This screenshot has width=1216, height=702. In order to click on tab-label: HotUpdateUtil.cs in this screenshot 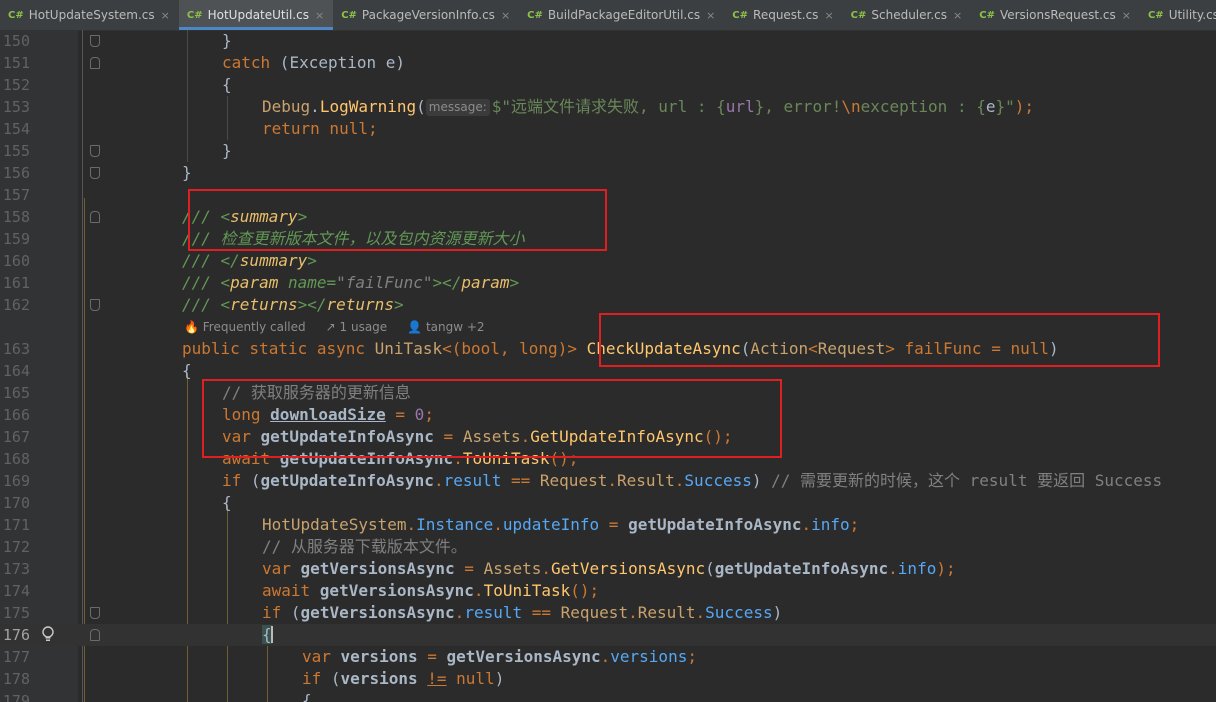, I will do `click(258, 15)`.